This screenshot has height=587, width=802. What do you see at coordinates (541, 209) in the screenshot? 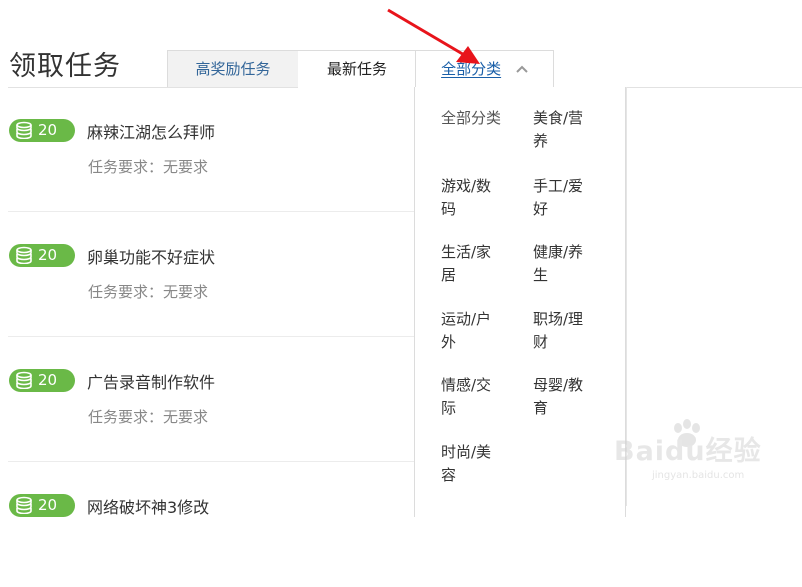
I see `category-label-line: 好` at bounding box center [541, 209].